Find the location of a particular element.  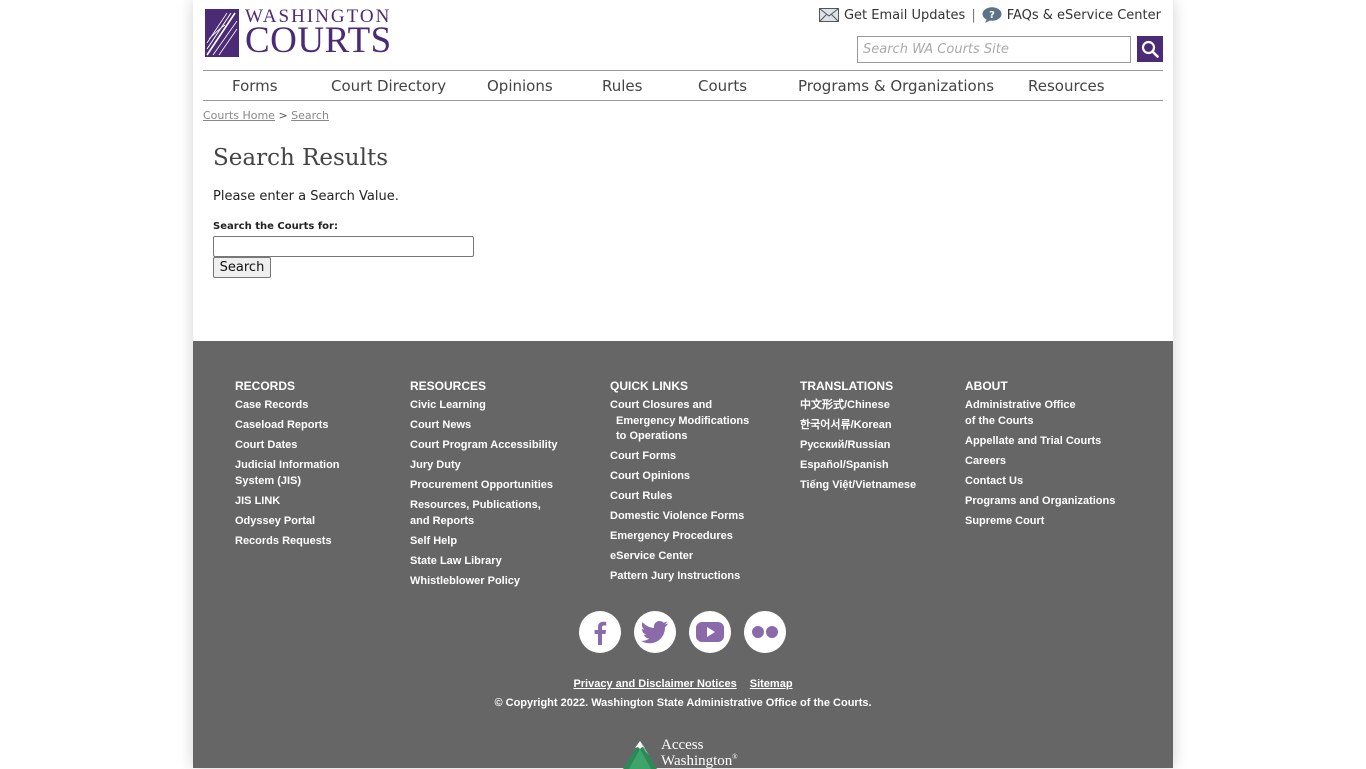

search-icon is located at coordinates (1150, 49).